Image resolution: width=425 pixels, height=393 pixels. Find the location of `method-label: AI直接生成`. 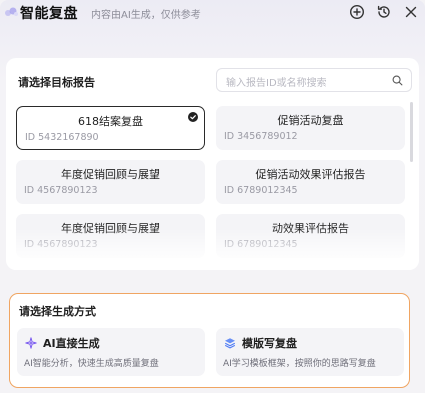

method-label: AI直接生成 is located at coordinates (71, 343).